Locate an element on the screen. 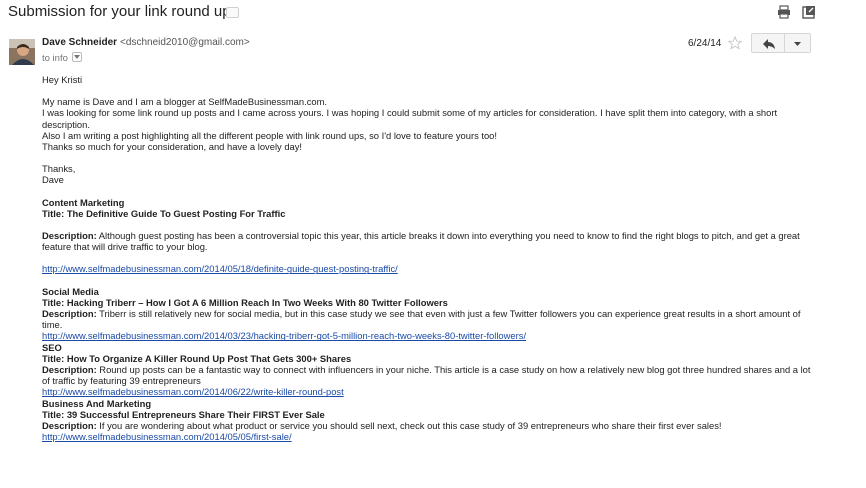 Image resolution: width=866 pixels, height=488 pixels. more-options-button is located at coordinates (798, 43).